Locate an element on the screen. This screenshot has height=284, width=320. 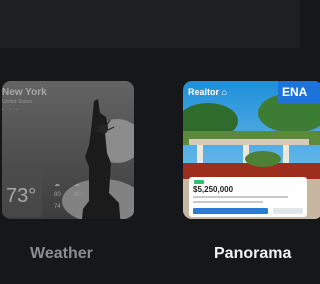
weather-card-label: Weather is located at coordinates (61, 254).